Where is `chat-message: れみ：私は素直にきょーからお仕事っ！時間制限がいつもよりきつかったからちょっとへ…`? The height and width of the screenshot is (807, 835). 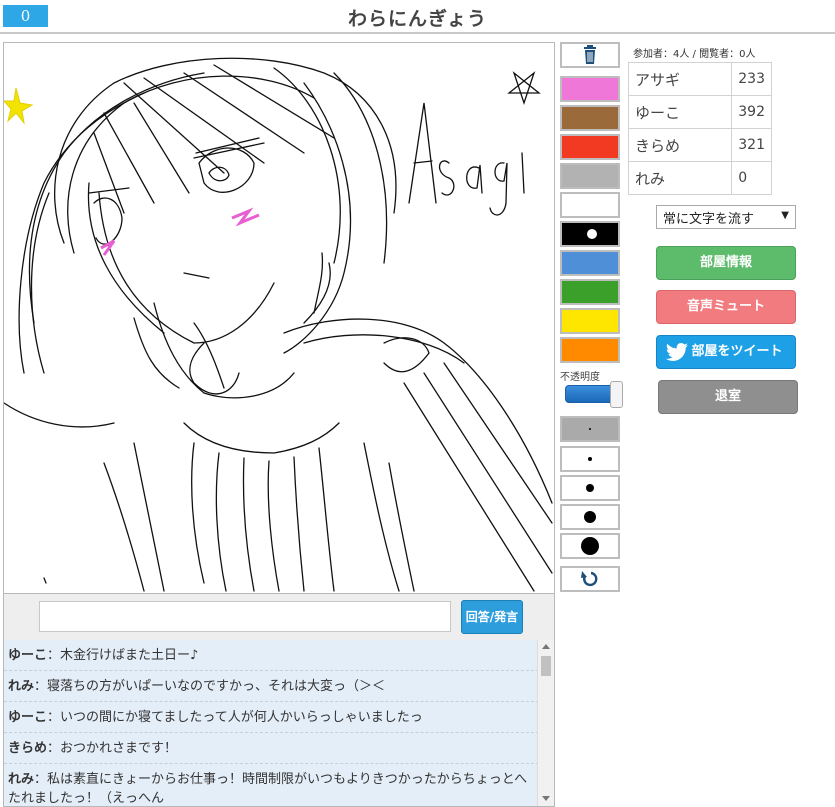 chat-message: れみ：私は素直にきょーからお仕事っ！時間制限がいつもよりきつかったからちょっとへ… is located at coordinates (271, 785).